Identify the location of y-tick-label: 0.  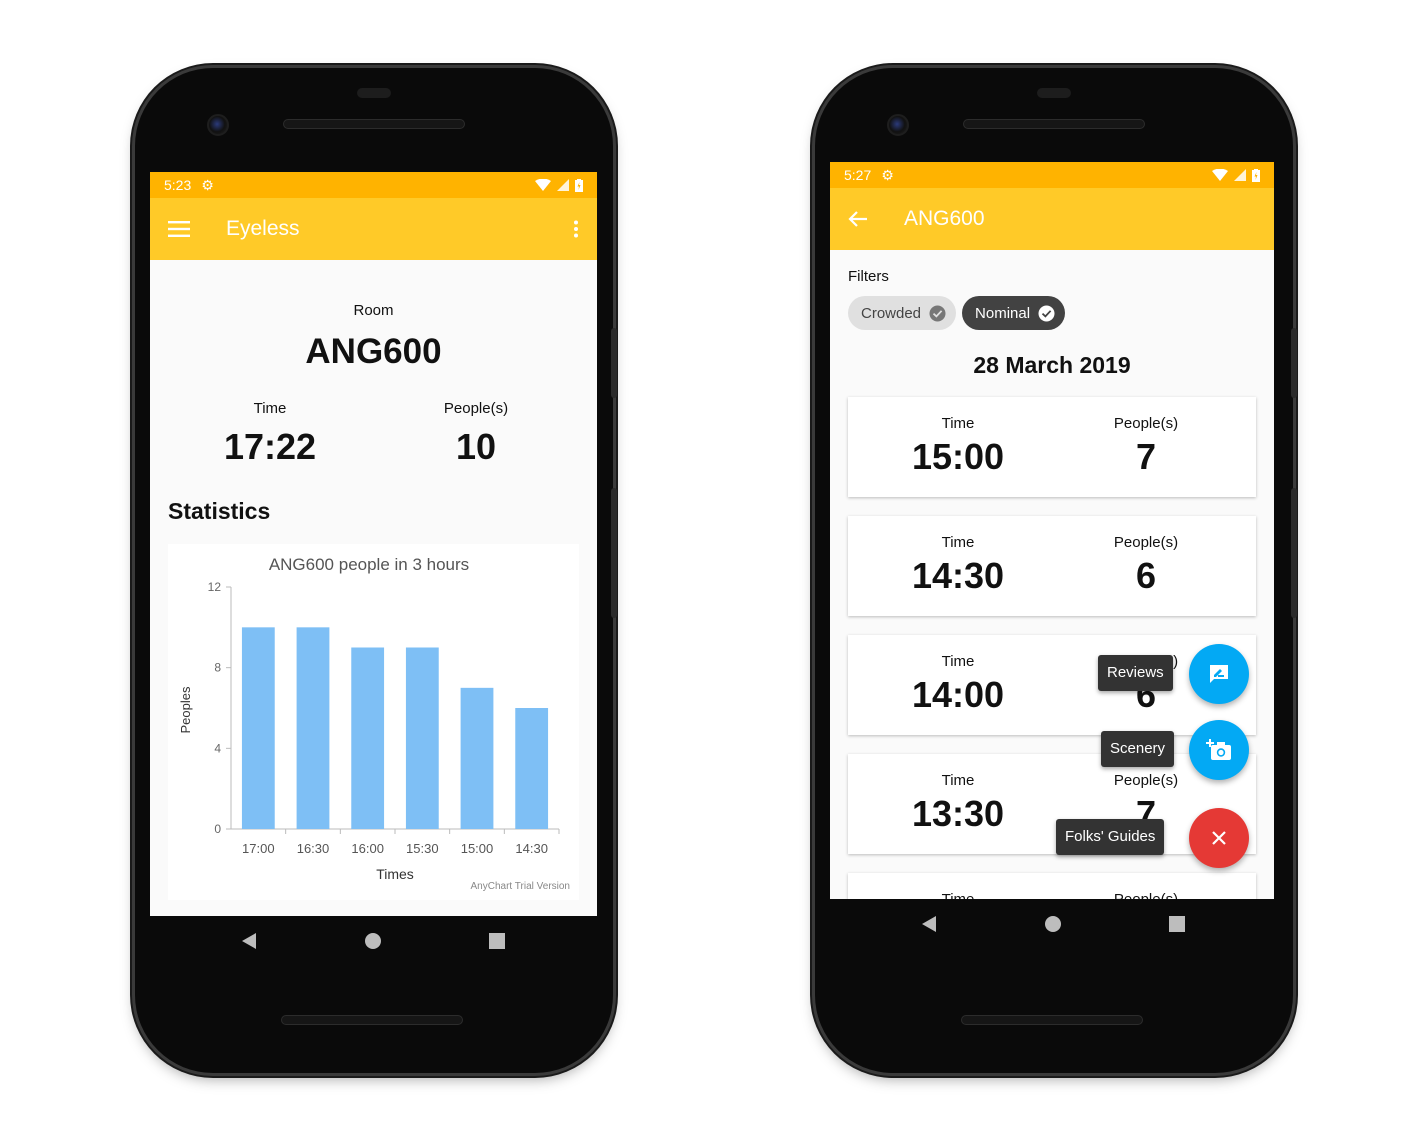
(217, 829).